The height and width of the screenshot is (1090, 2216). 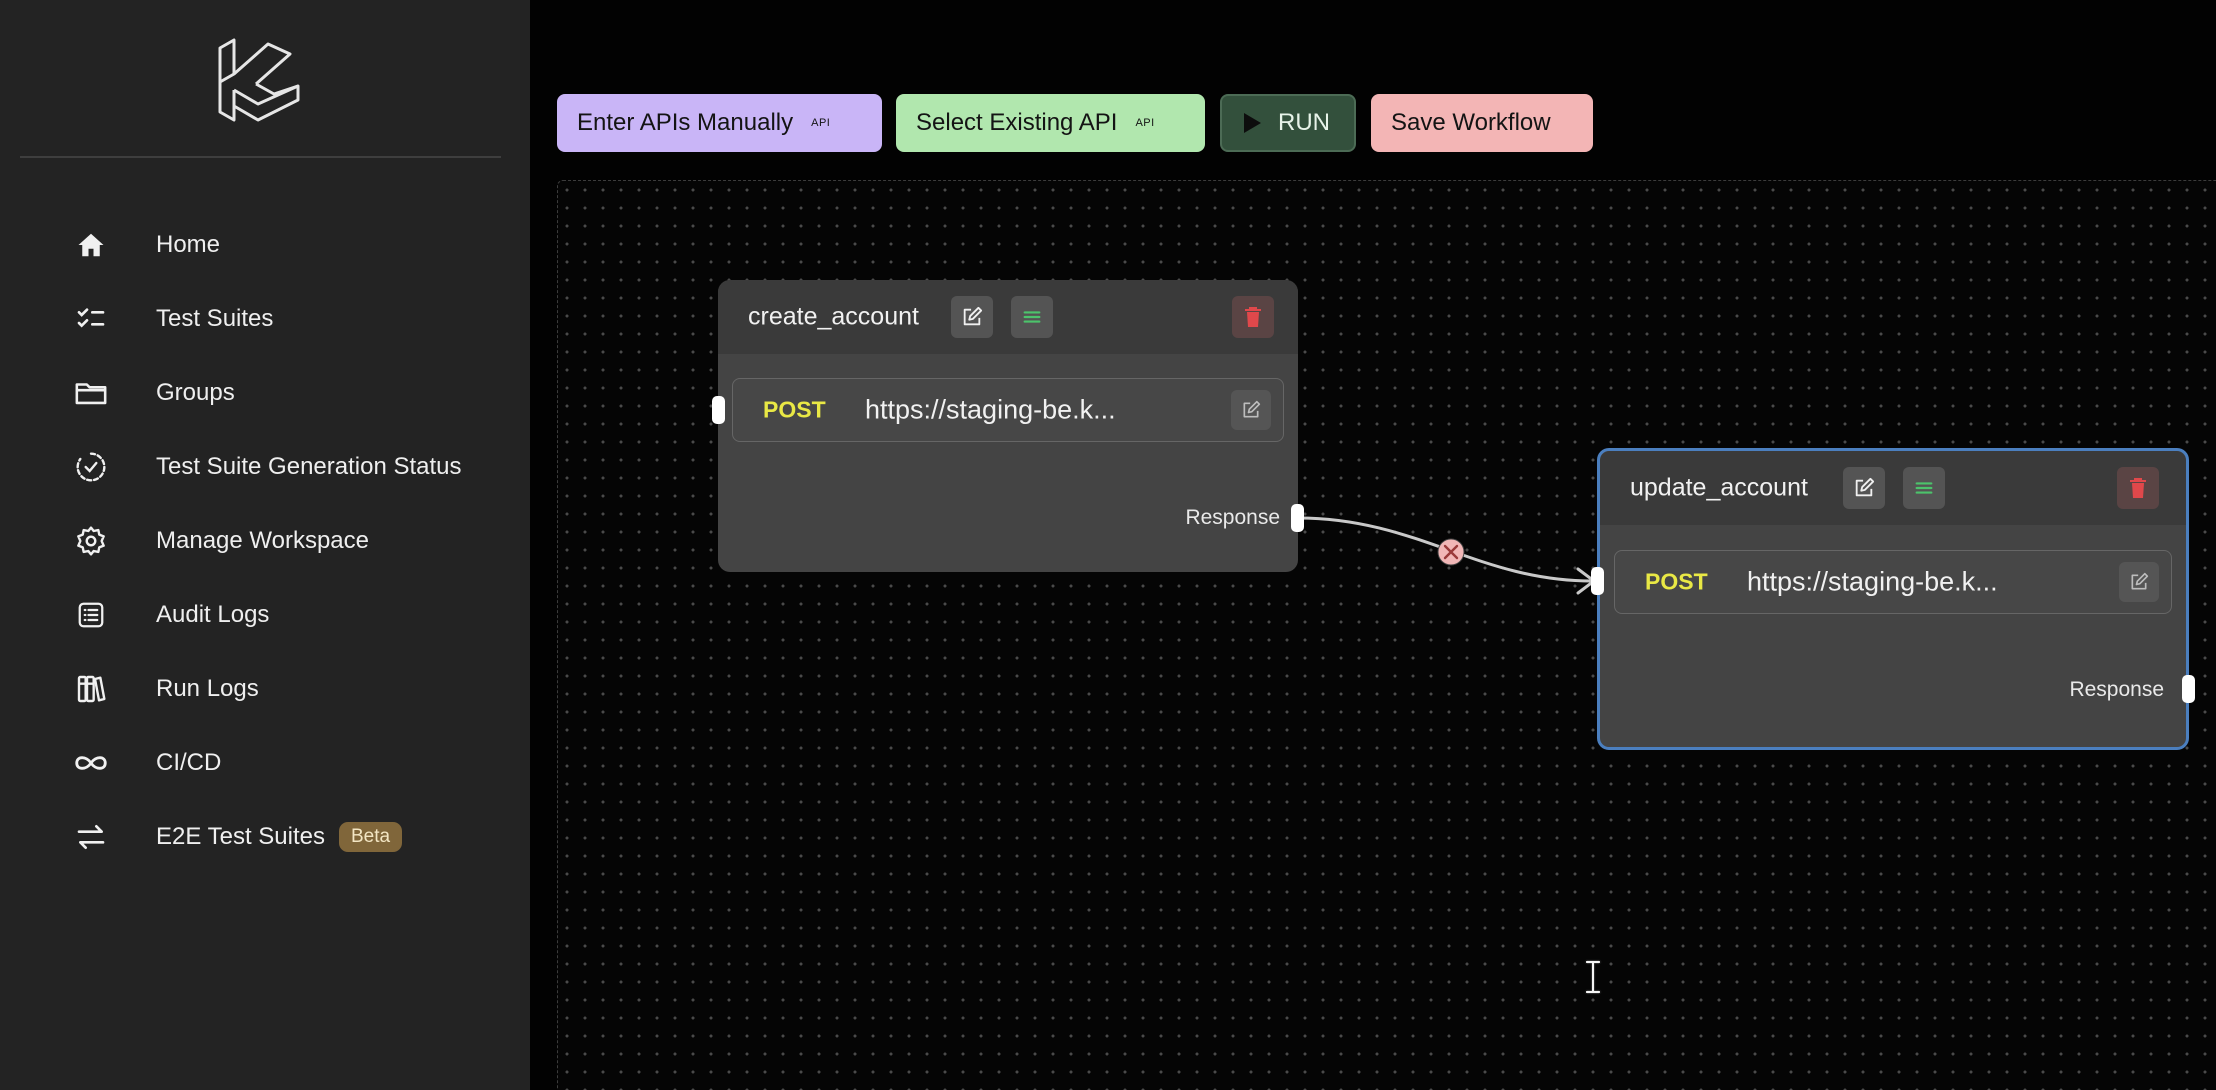 What do you see at coordinates (1008, 317) in the screenshot?
I see `node-header: create_account` at bounding box center [1008, 317].